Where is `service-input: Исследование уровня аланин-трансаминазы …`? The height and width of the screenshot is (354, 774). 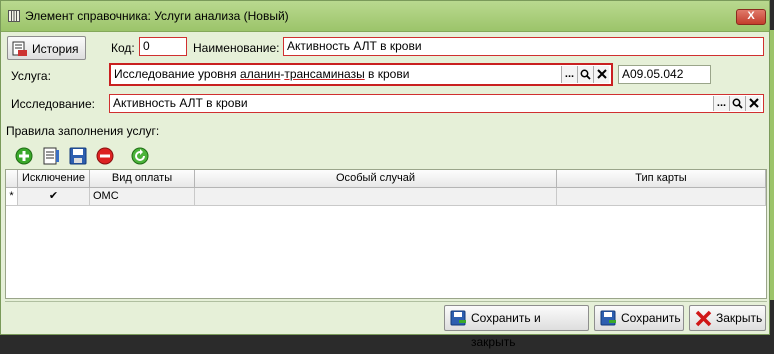
service-input: Исследование уровня аланин-трансаминазы … is located at coordinates (361, 74).